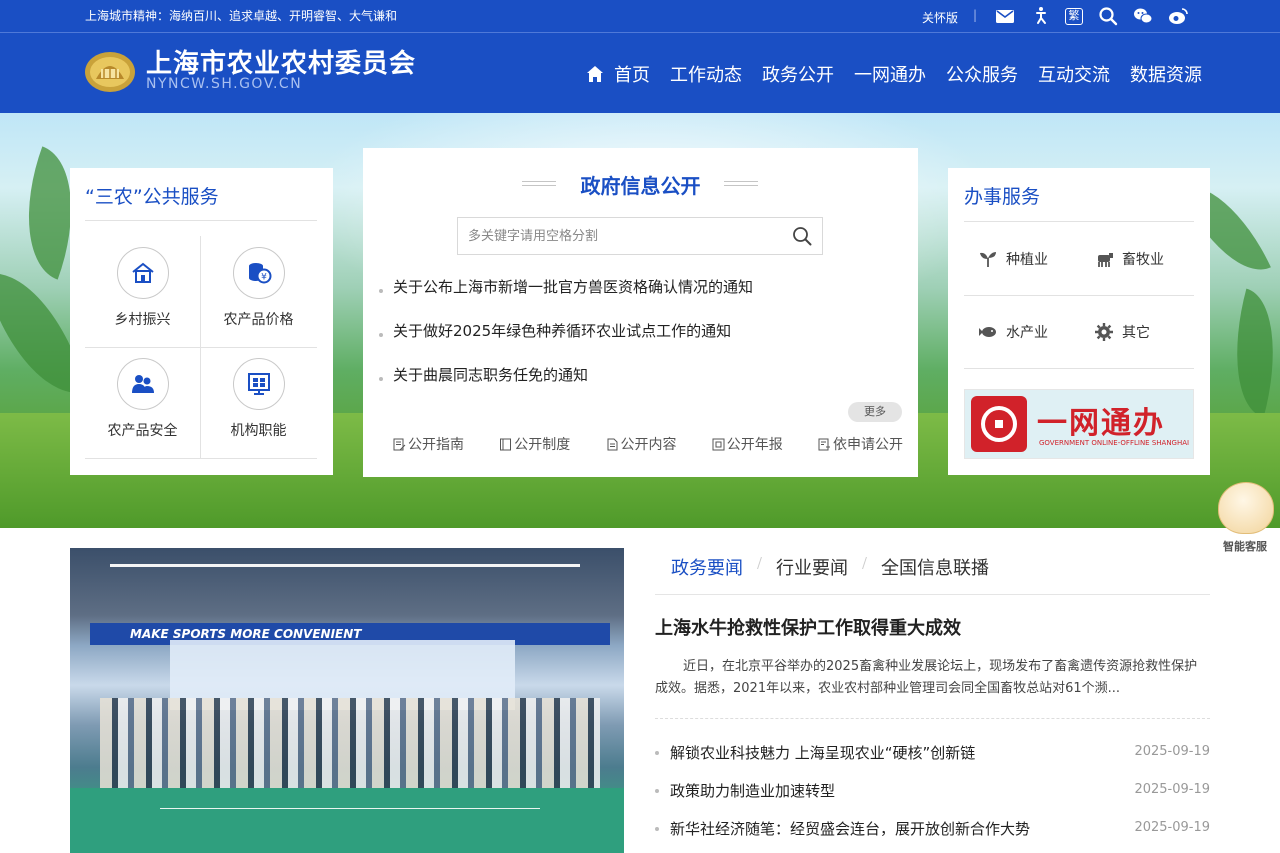 The width and height of the screenshot is (1280, 853). Describe the element at coordinates (890, 74) in the screenshot. I see `nav-one-network: 一网通办` at that location.